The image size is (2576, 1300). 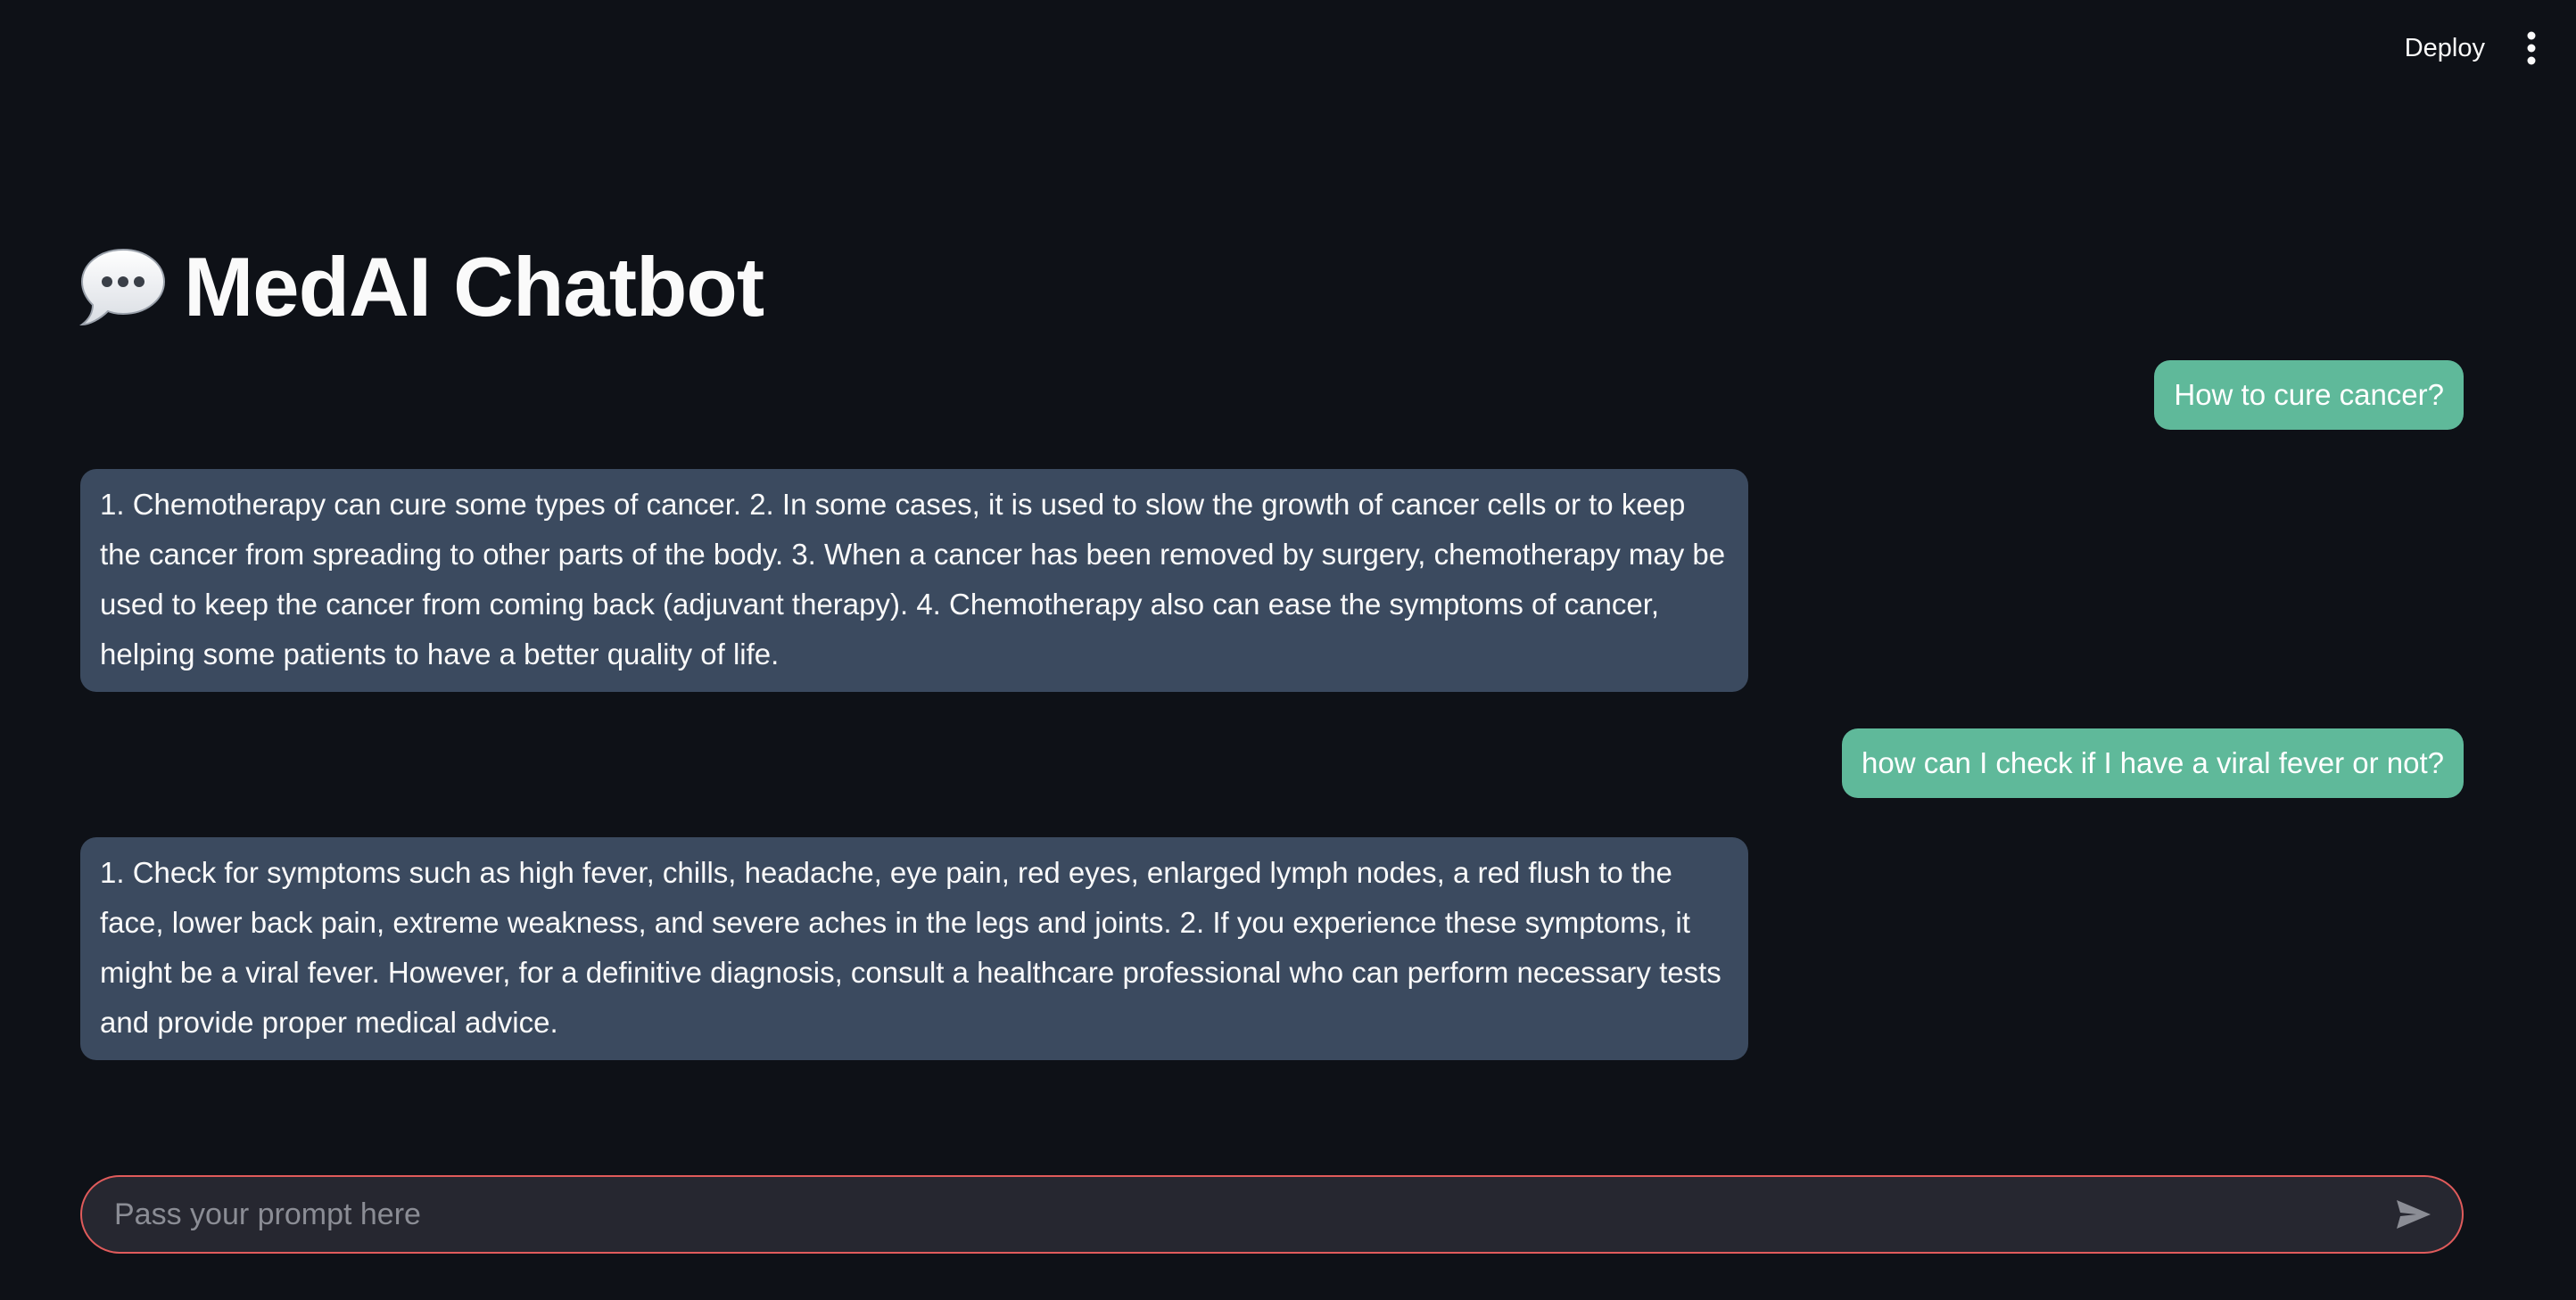 I want to click on deploy-button: Deploy, so click(x=2445, y=48).